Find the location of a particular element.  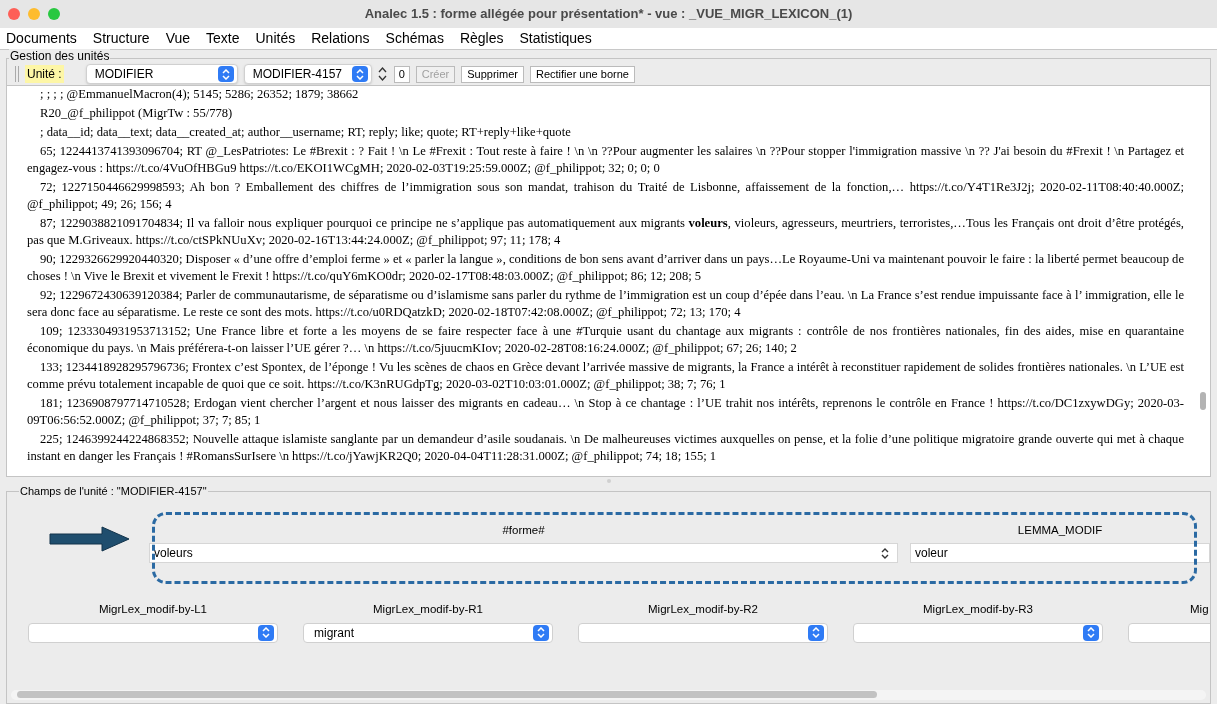

close-button is located at coordinates (14, 14).